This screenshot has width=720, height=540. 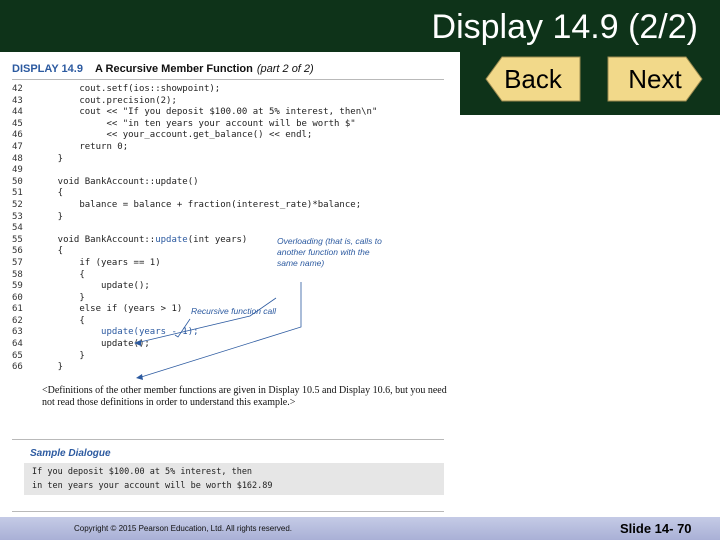 I want to click on annotation-arrows, so click(x=218, y=331).